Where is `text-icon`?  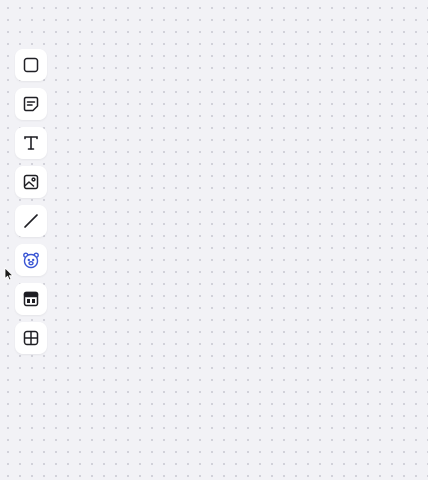
text-icon is located at coordinates (31, 143).